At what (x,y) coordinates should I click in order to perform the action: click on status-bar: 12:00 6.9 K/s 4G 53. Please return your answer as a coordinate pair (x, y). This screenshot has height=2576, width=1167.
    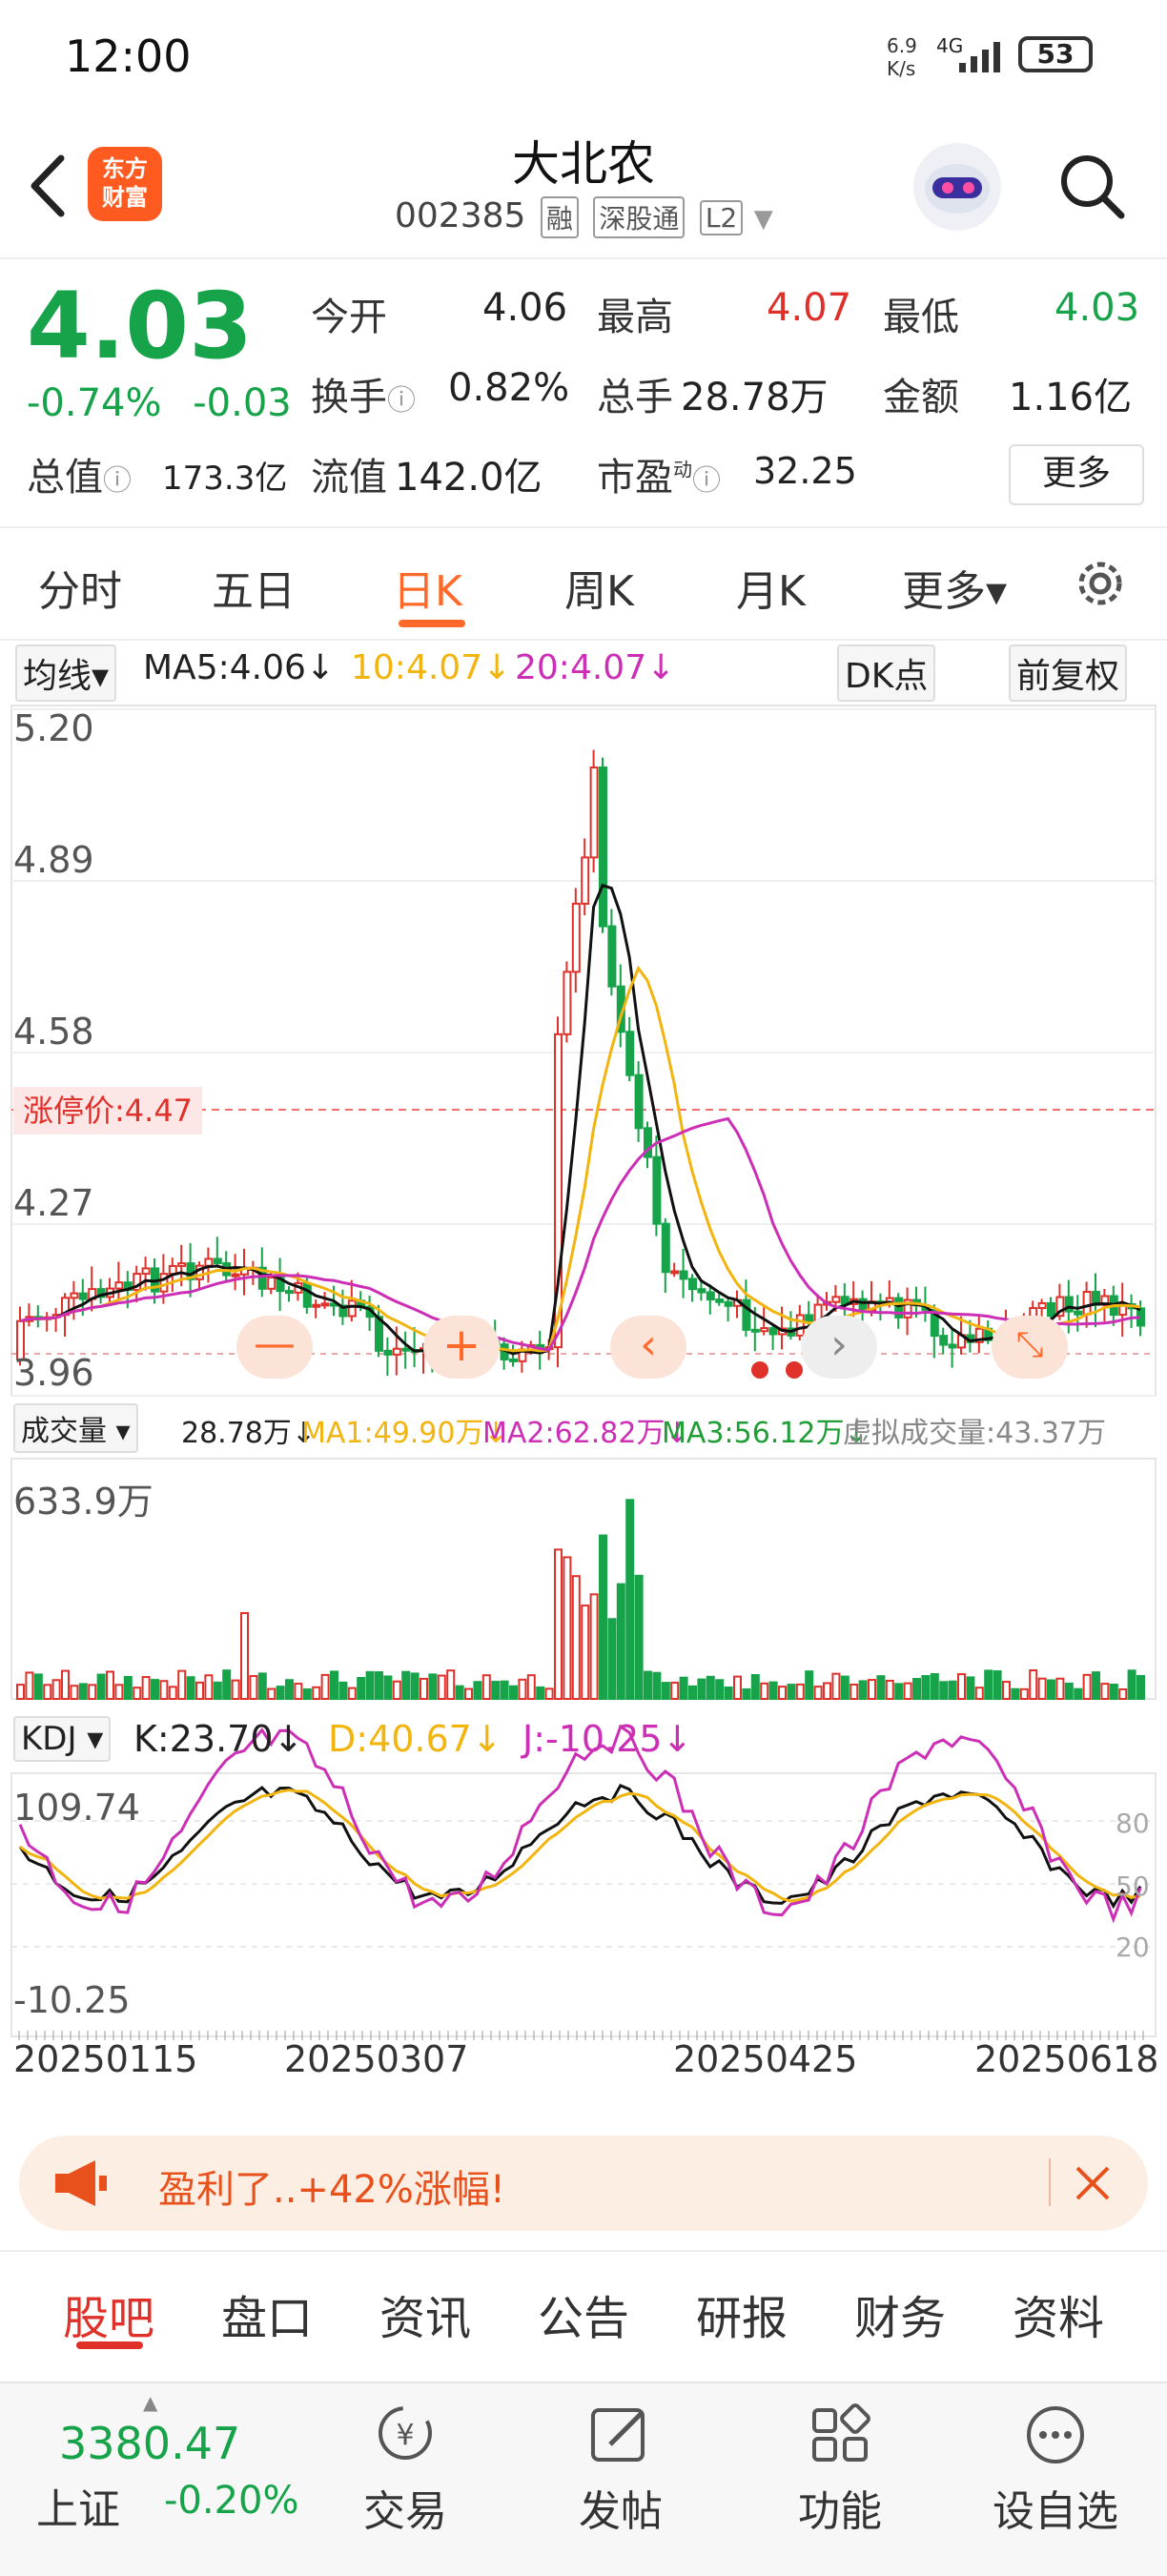
    Looking at the image, I should click on (583, 57).